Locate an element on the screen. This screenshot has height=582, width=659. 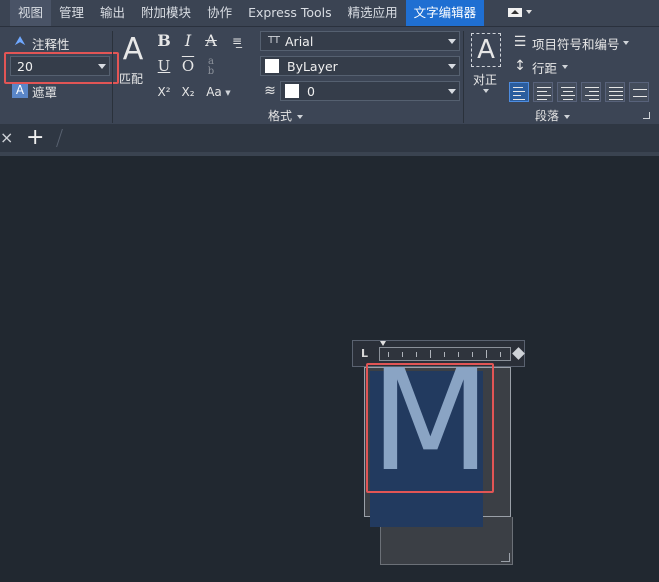
font-value: Arial is located at coordinates (364, 41).